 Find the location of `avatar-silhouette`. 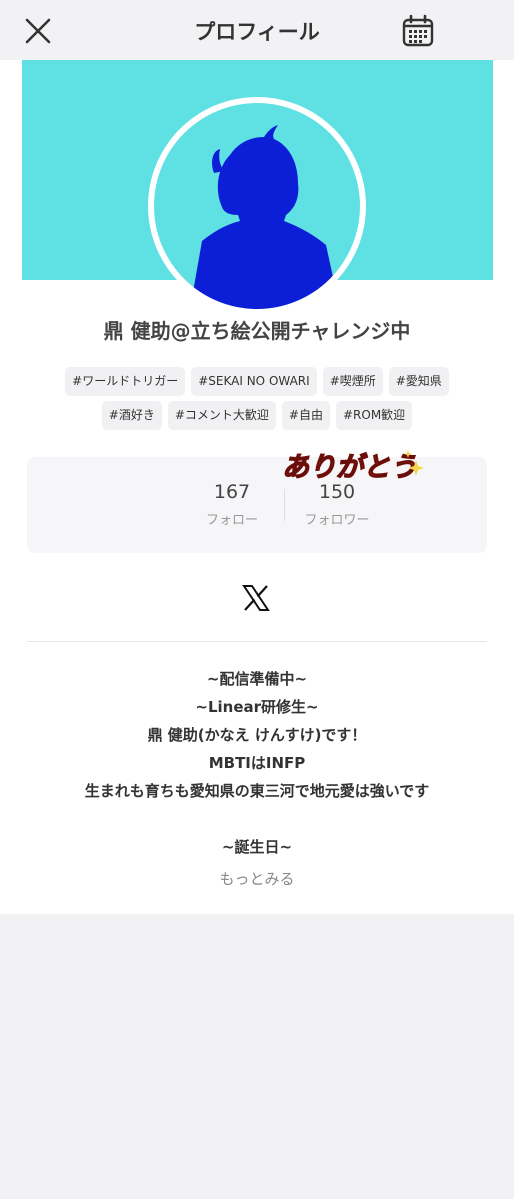

avatar-silhouette is located at coordinates (265, 217).